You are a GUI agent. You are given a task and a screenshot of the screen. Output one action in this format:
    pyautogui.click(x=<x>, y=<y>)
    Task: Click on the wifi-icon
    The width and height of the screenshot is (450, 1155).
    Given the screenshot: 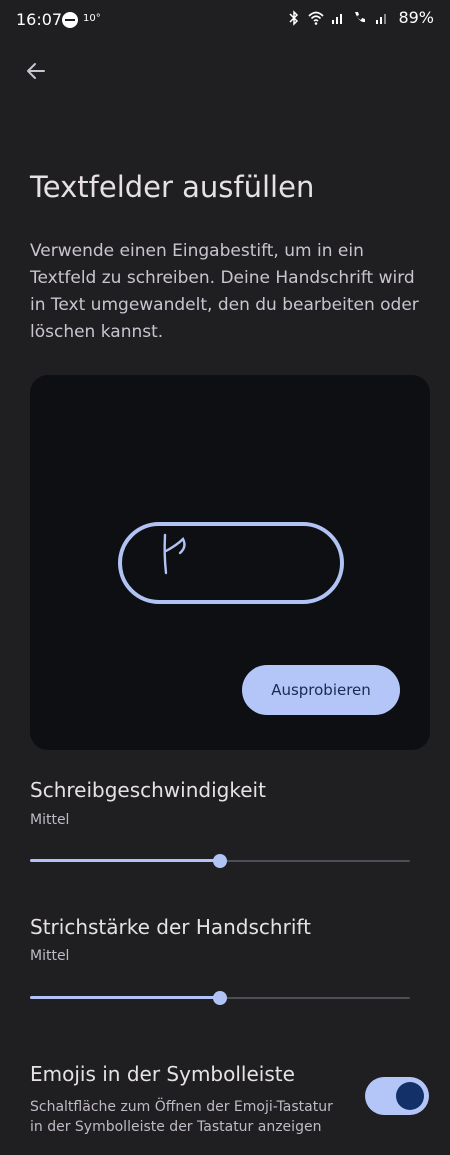 What is the action you would take?
    pyautogui.click(x=316, y=18)
    